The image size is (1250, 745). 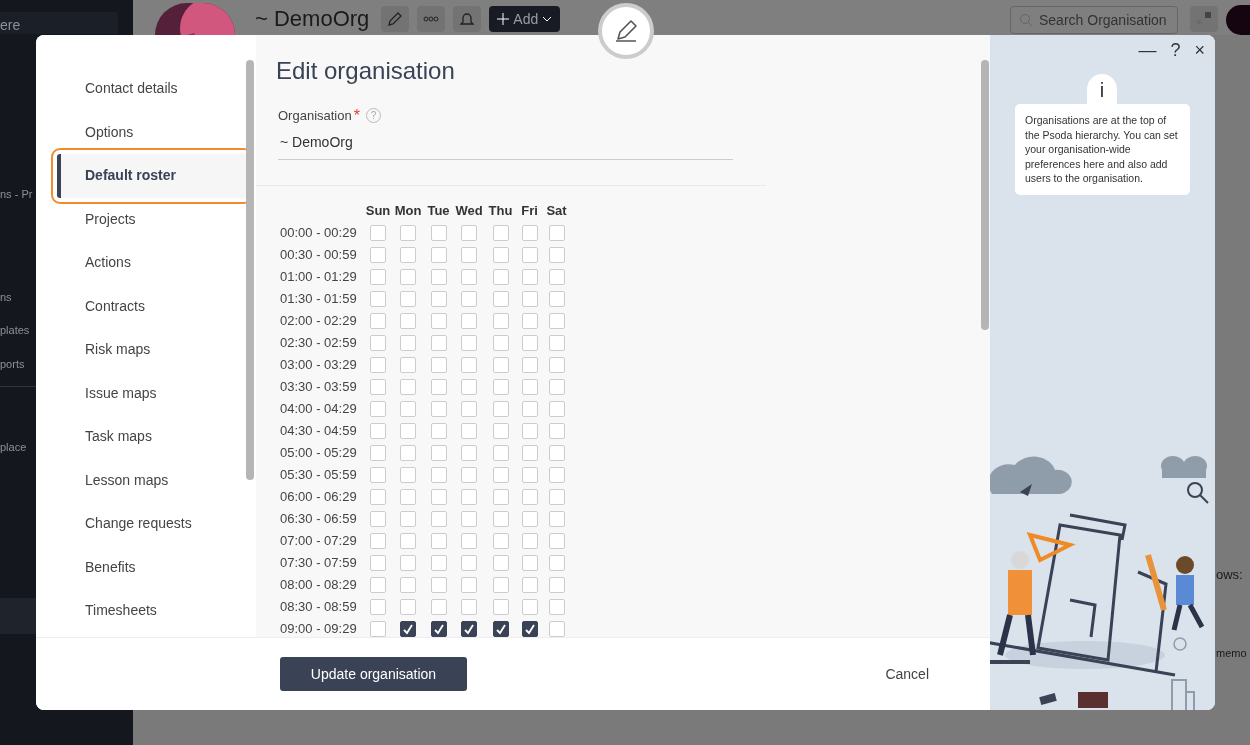 I want to click on time-slot-label: 08:30 - 08:59, so click(x=319, y=606).